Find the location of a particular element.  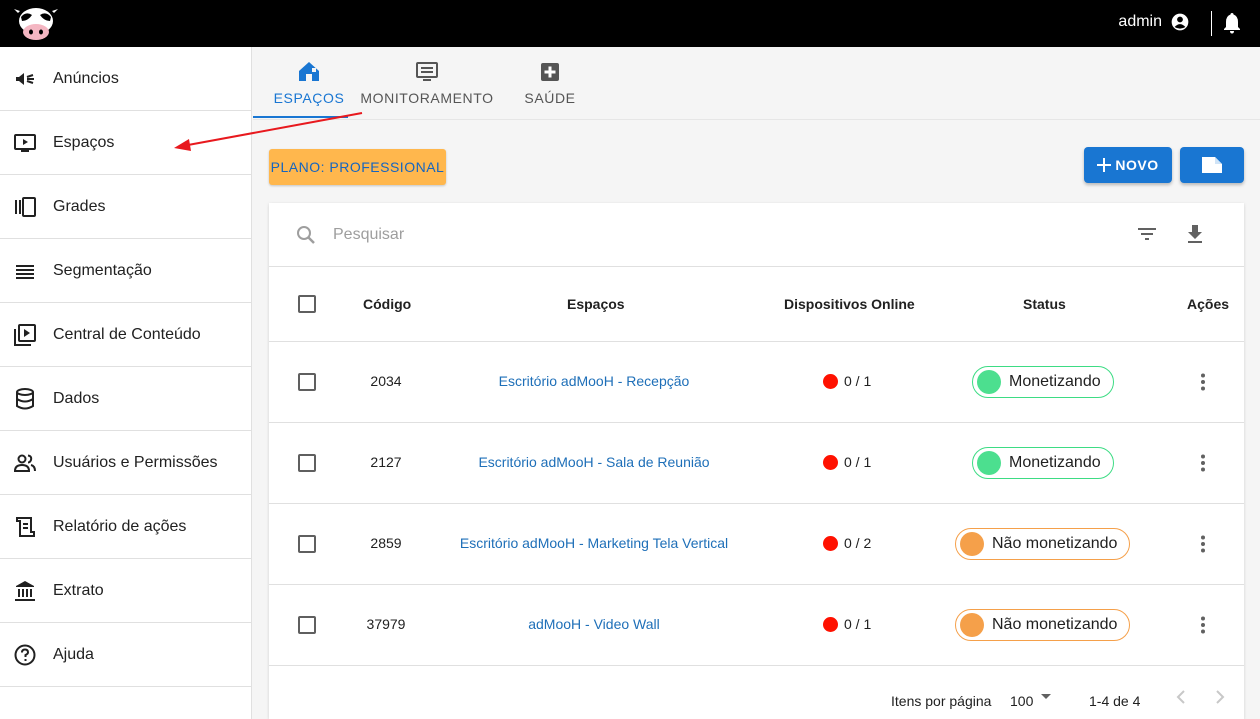

sidebar-item-label: Extrato is located at coordinates (78, 590).